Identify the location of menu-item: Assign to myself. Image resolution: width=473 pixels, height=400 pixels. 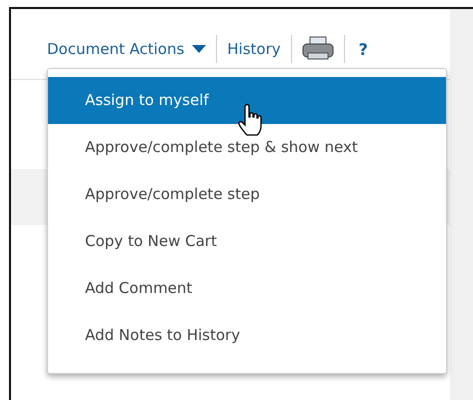
(247, 100).